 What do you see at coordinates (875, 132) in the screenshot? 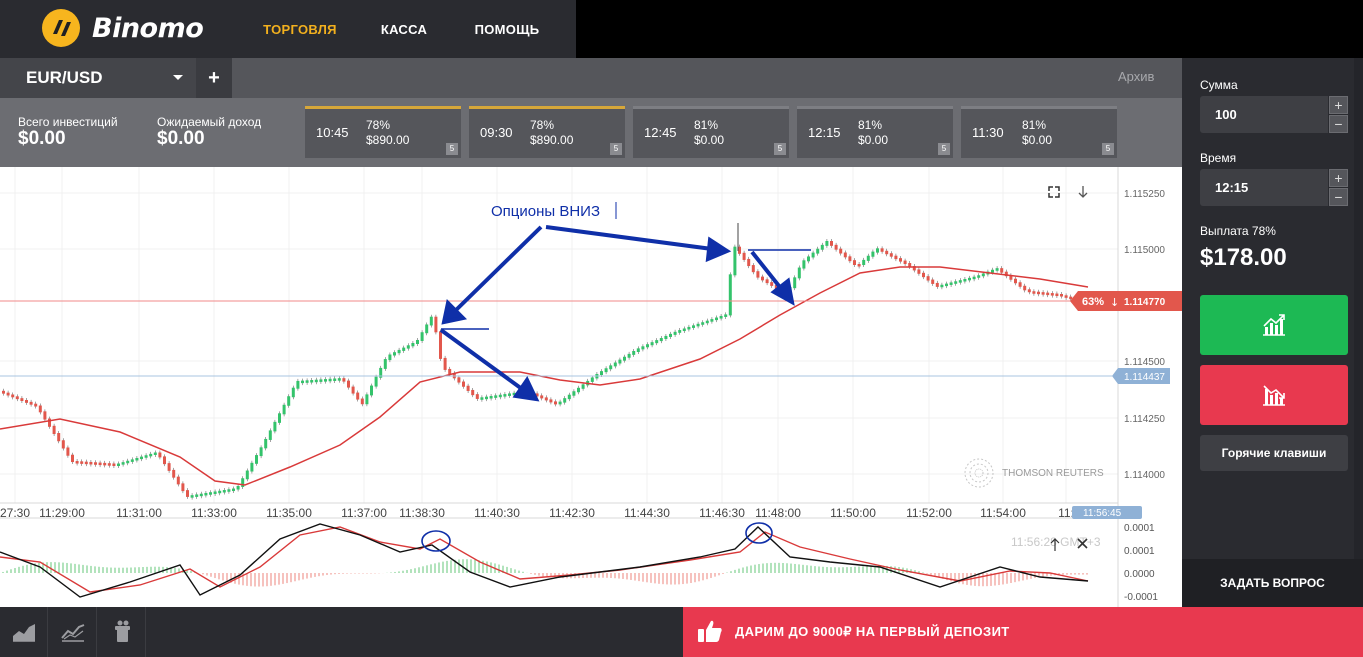
I see `deal-card: 12:15 81% $0.00 5` at bounding box center [875, 132].